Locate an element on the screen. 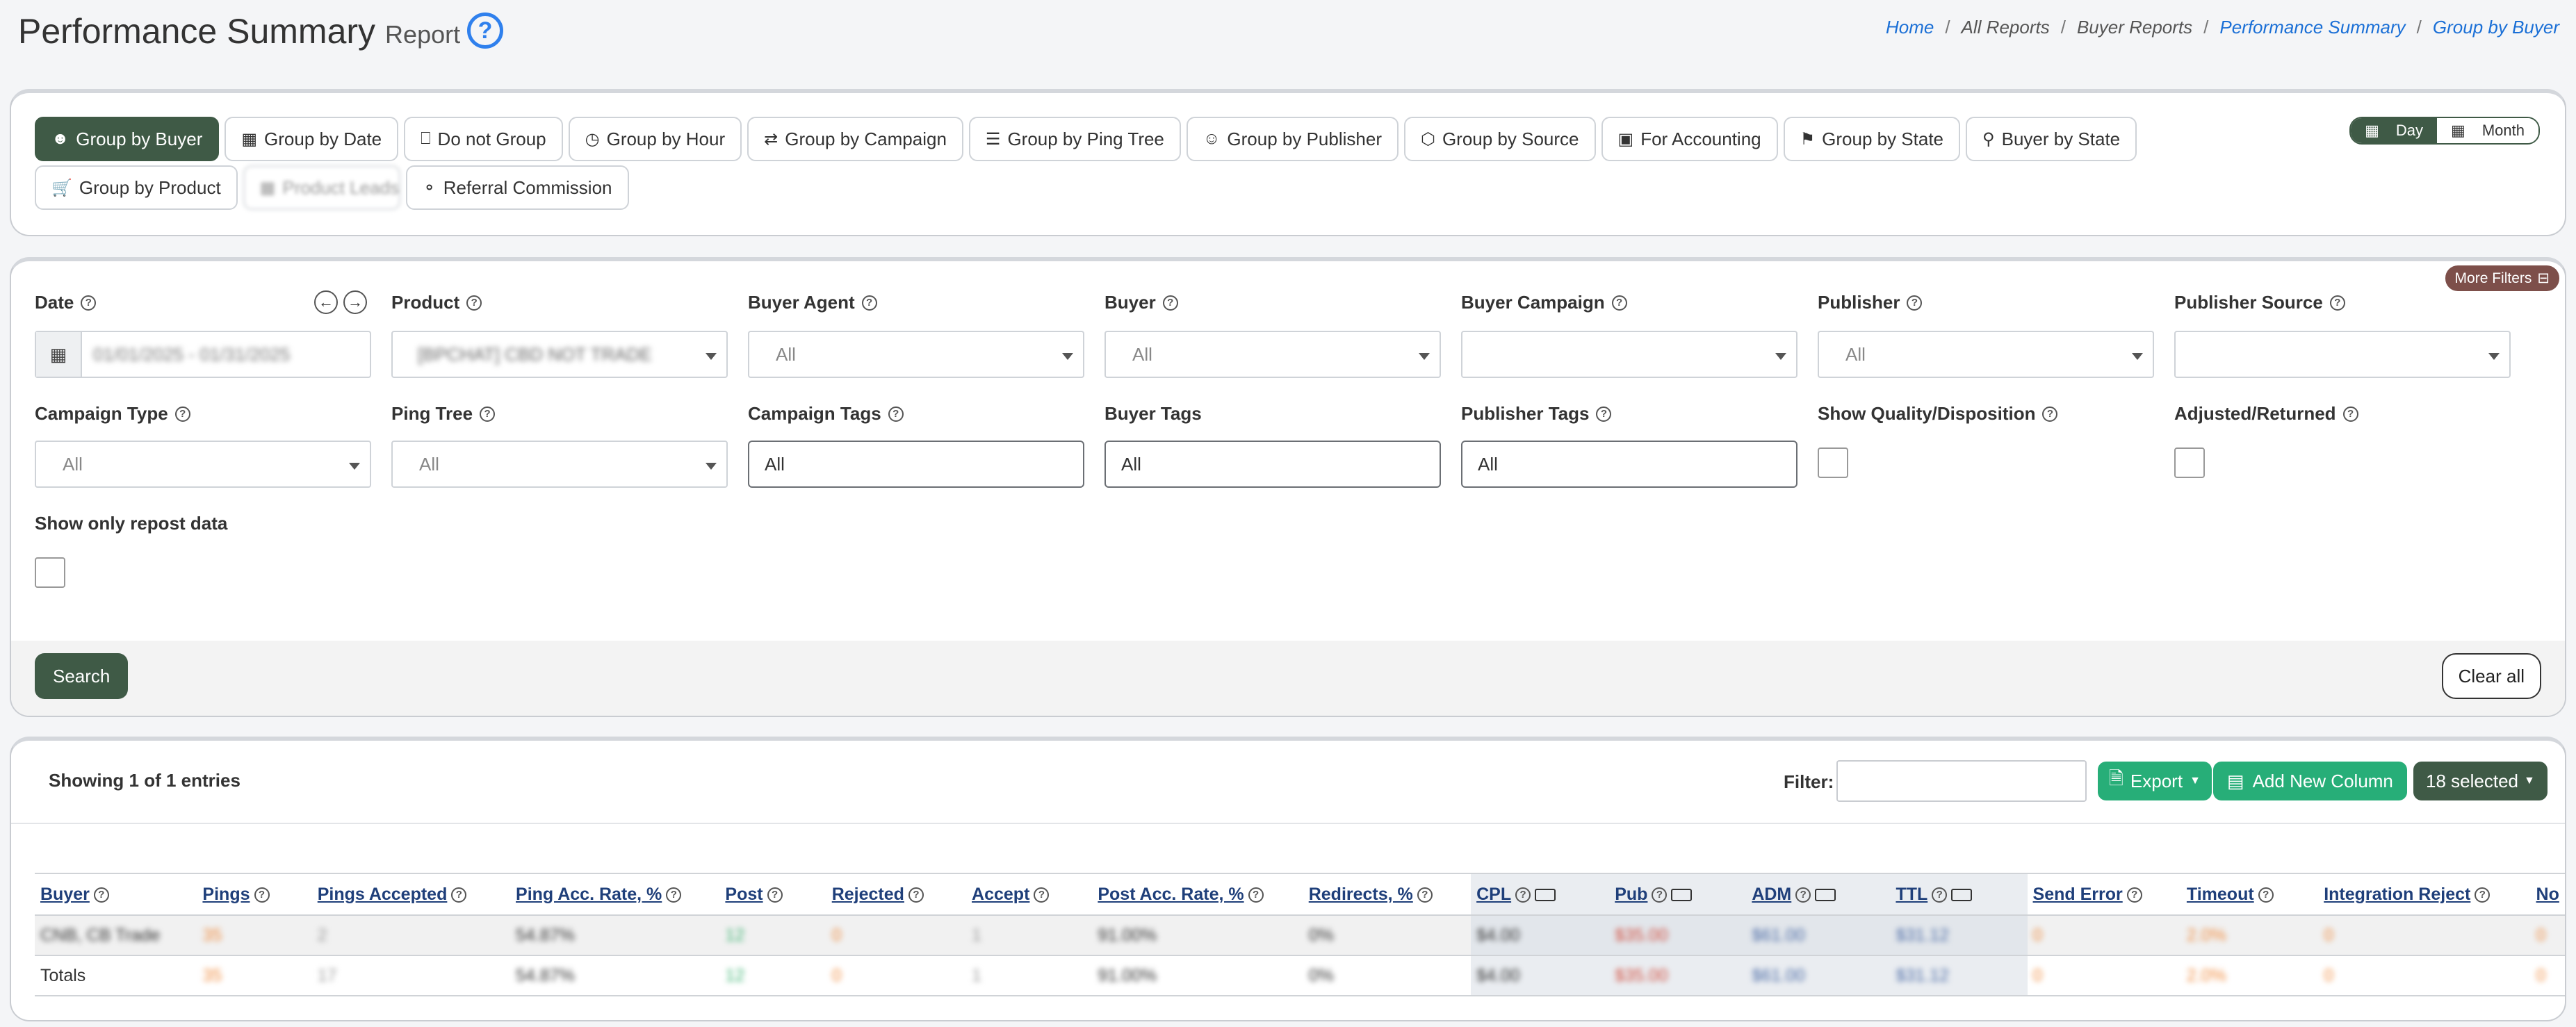 The width and height of the screenshot is (2576, 1027). breadcrumb-performance-summary: Performance Summary is located at coordinates (2312, 27).